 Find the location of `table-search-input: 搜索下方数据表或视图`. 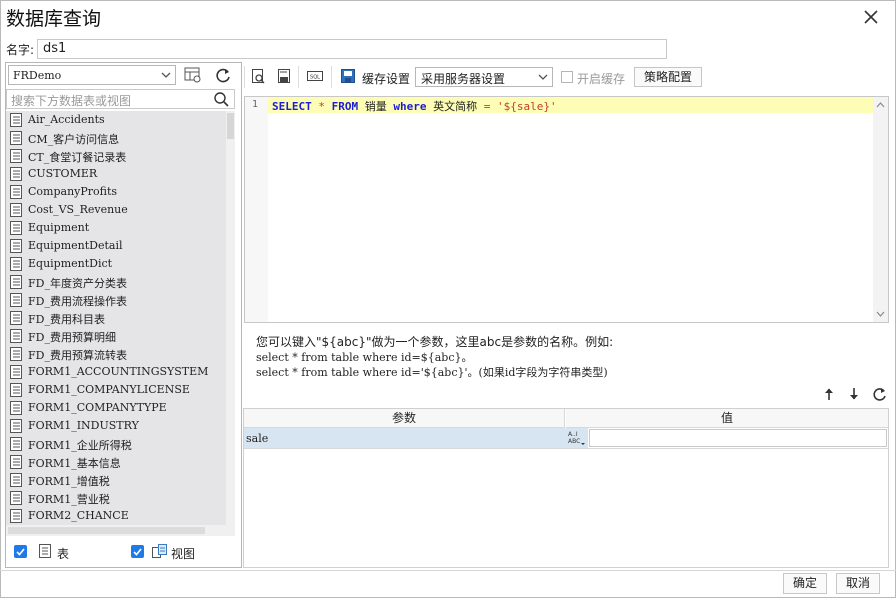

table-search-input: 搜索下方数据表或视图 is located at coordinates (120, 99).